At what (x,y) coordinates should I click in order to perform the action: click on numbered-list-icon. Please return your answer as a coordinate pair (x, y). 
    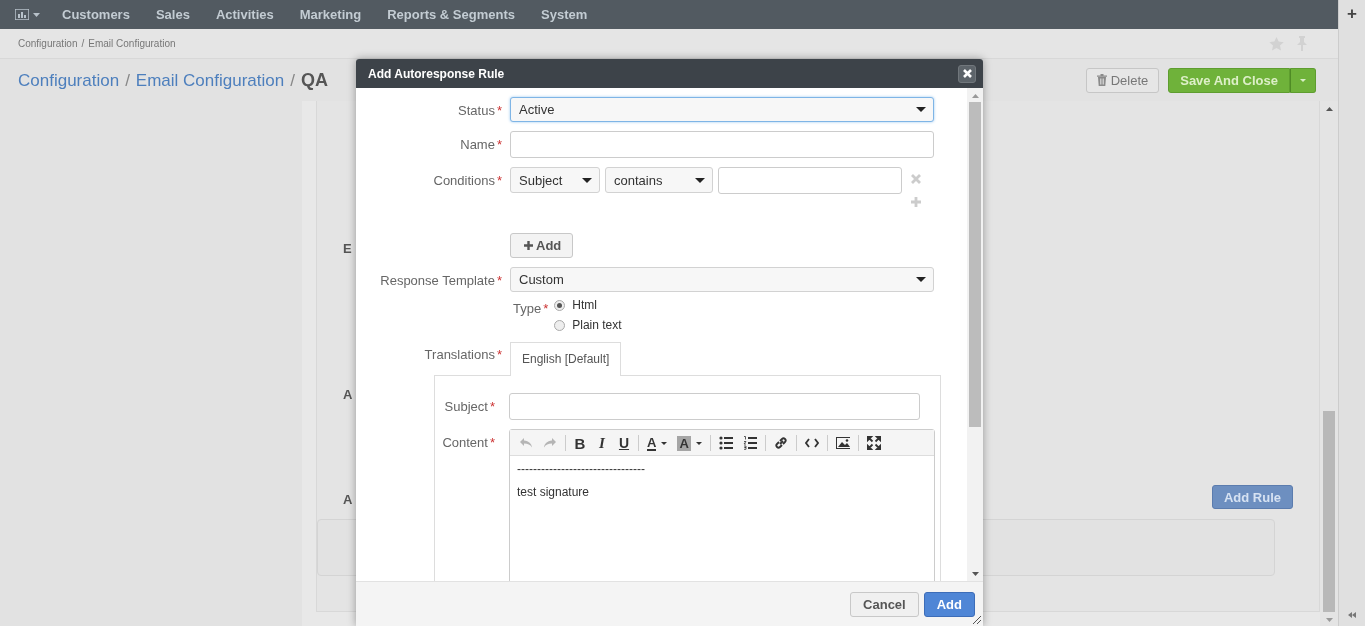
    Looking at the image, I should click on (749, 443).